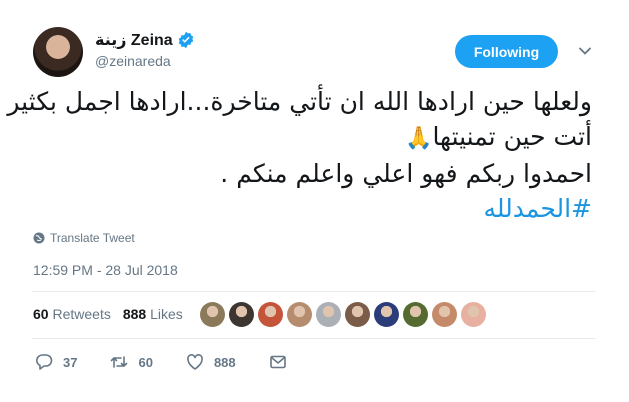  Describe the element at coordinates (177, 362) in the screenshot. I see `tweet-actions: 37 60 888` at that location.